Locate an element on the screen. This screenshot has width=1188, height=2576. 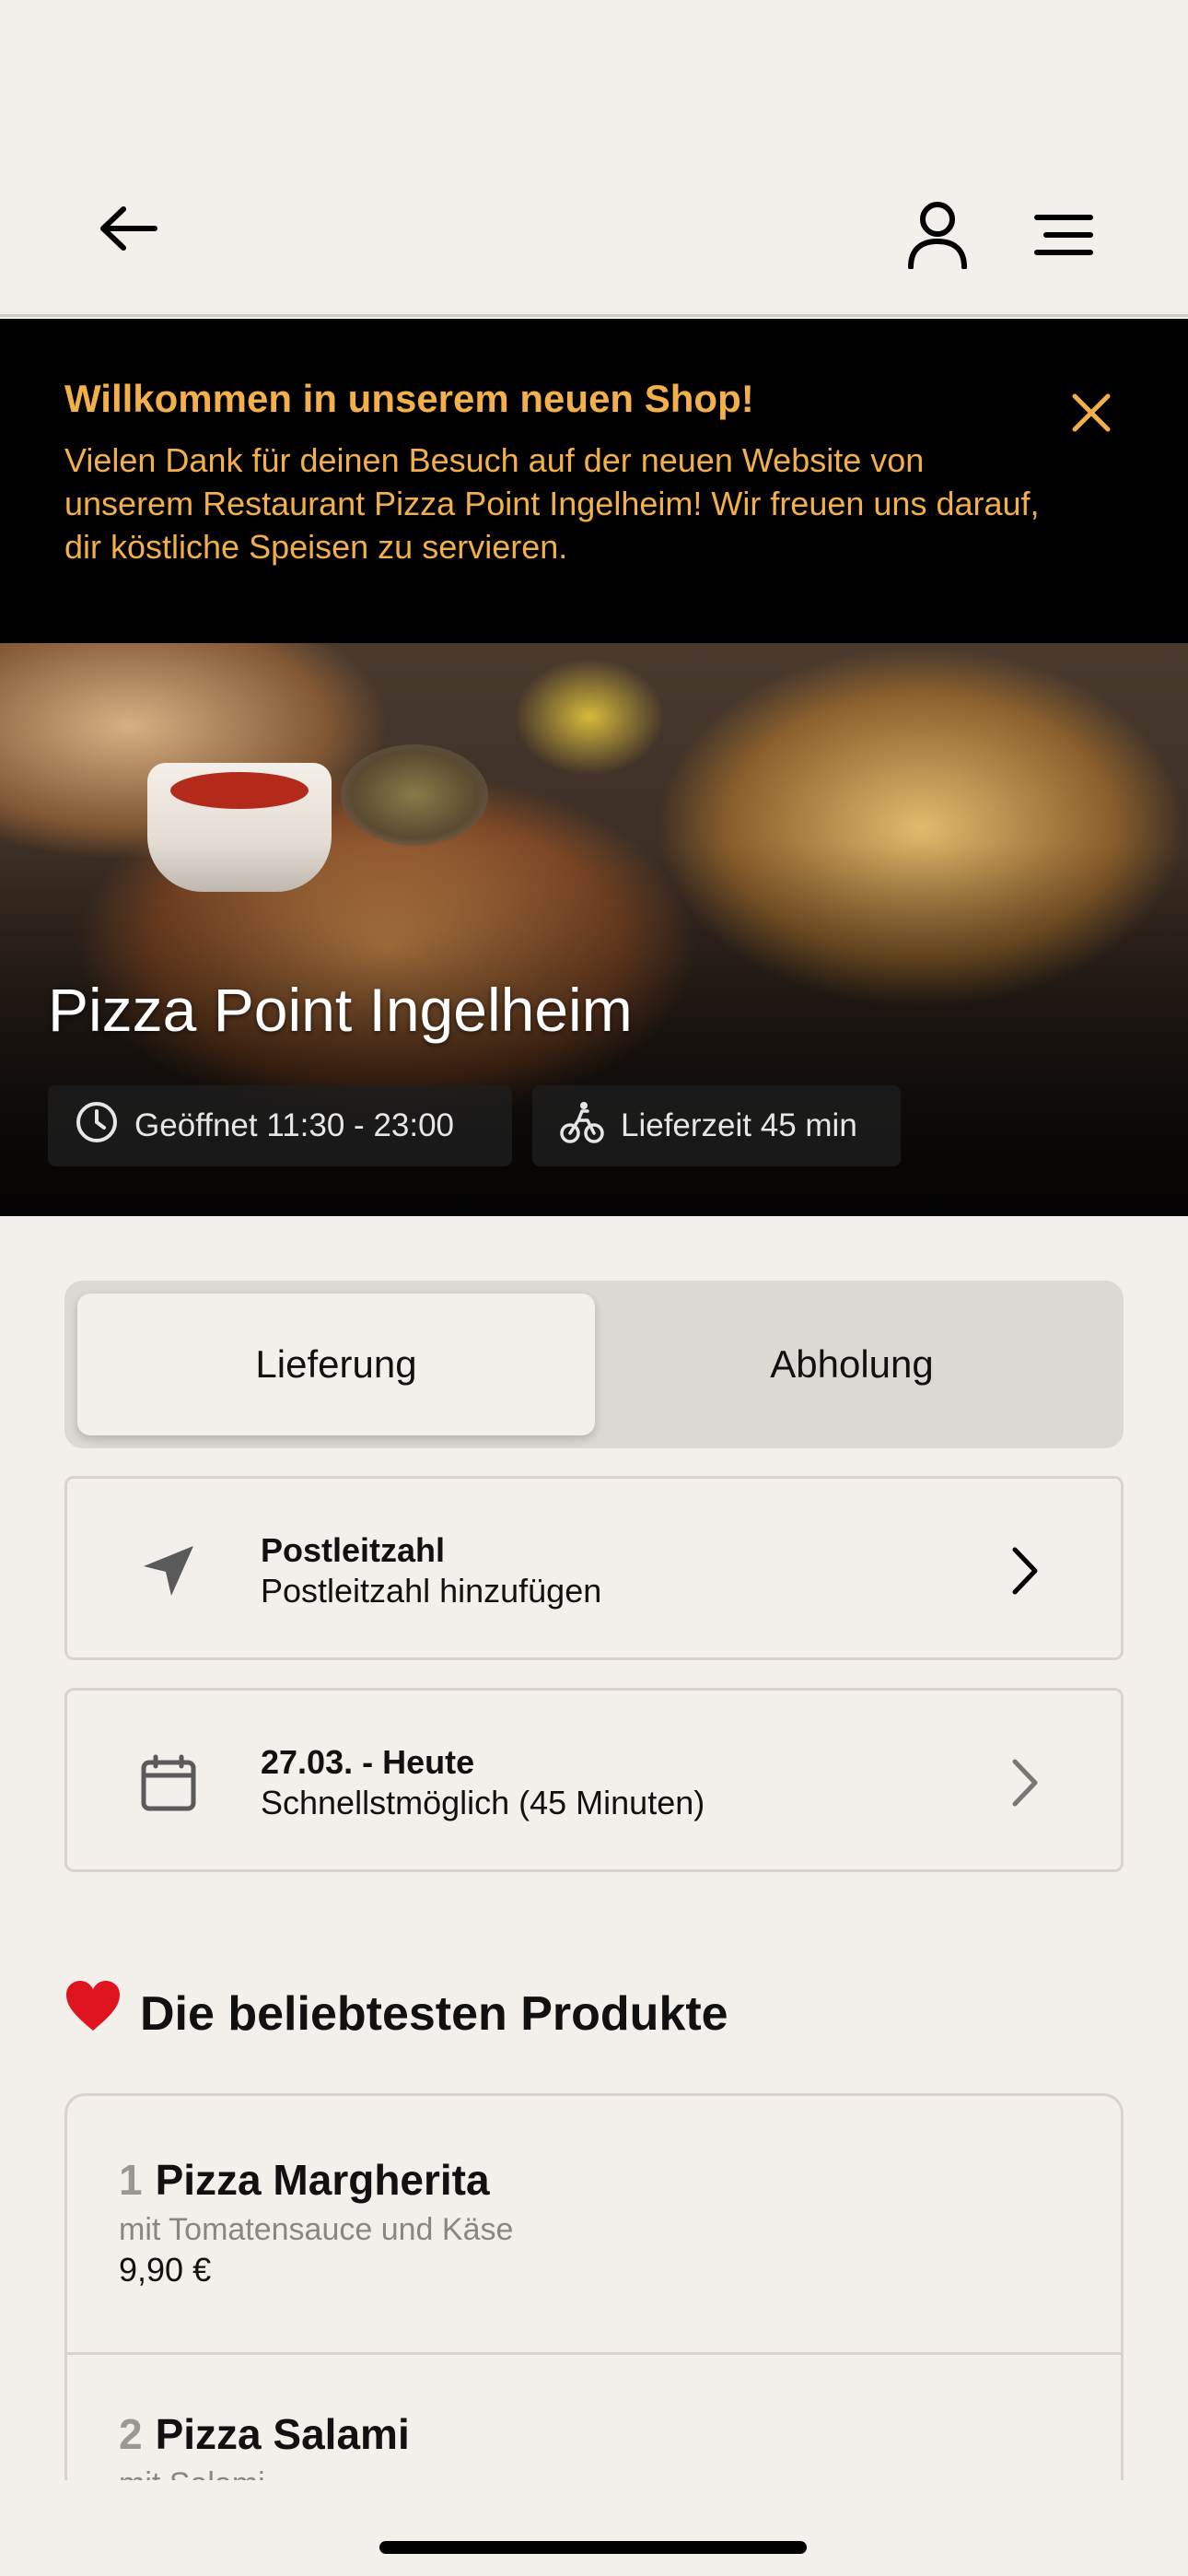
product-name: Pizza Salami is located at coordinates (282, 2434).